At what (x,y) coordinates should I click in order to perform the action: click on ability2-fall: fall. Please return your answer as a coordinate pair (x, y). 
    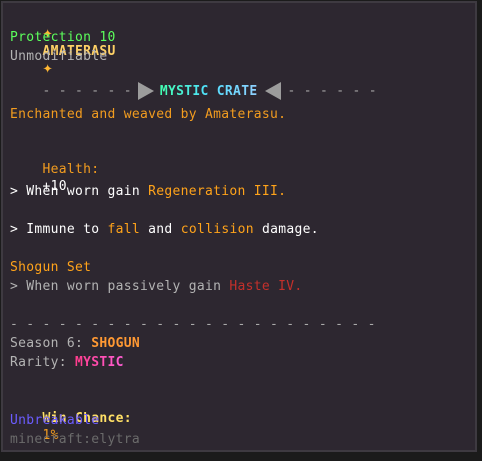
    Looking at the image, I should click on (124, 229).